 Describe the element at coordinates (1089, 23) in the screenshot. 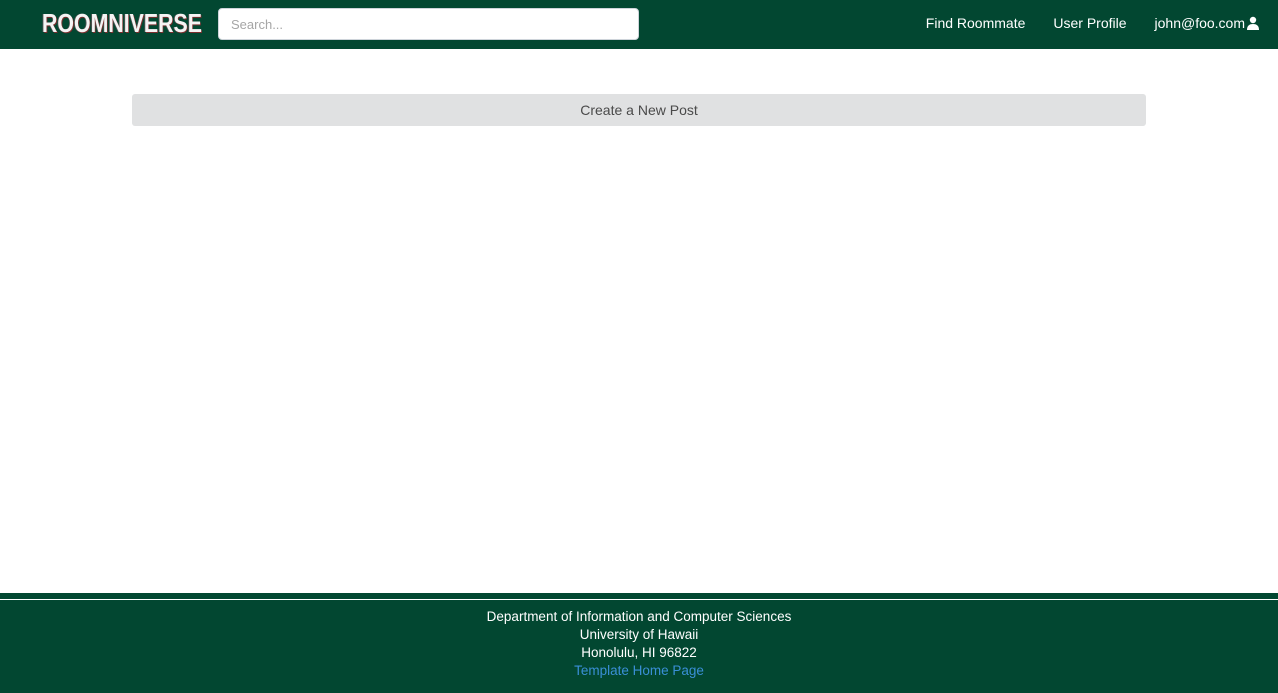

I see `user-profile-link: User Profile` at that location.